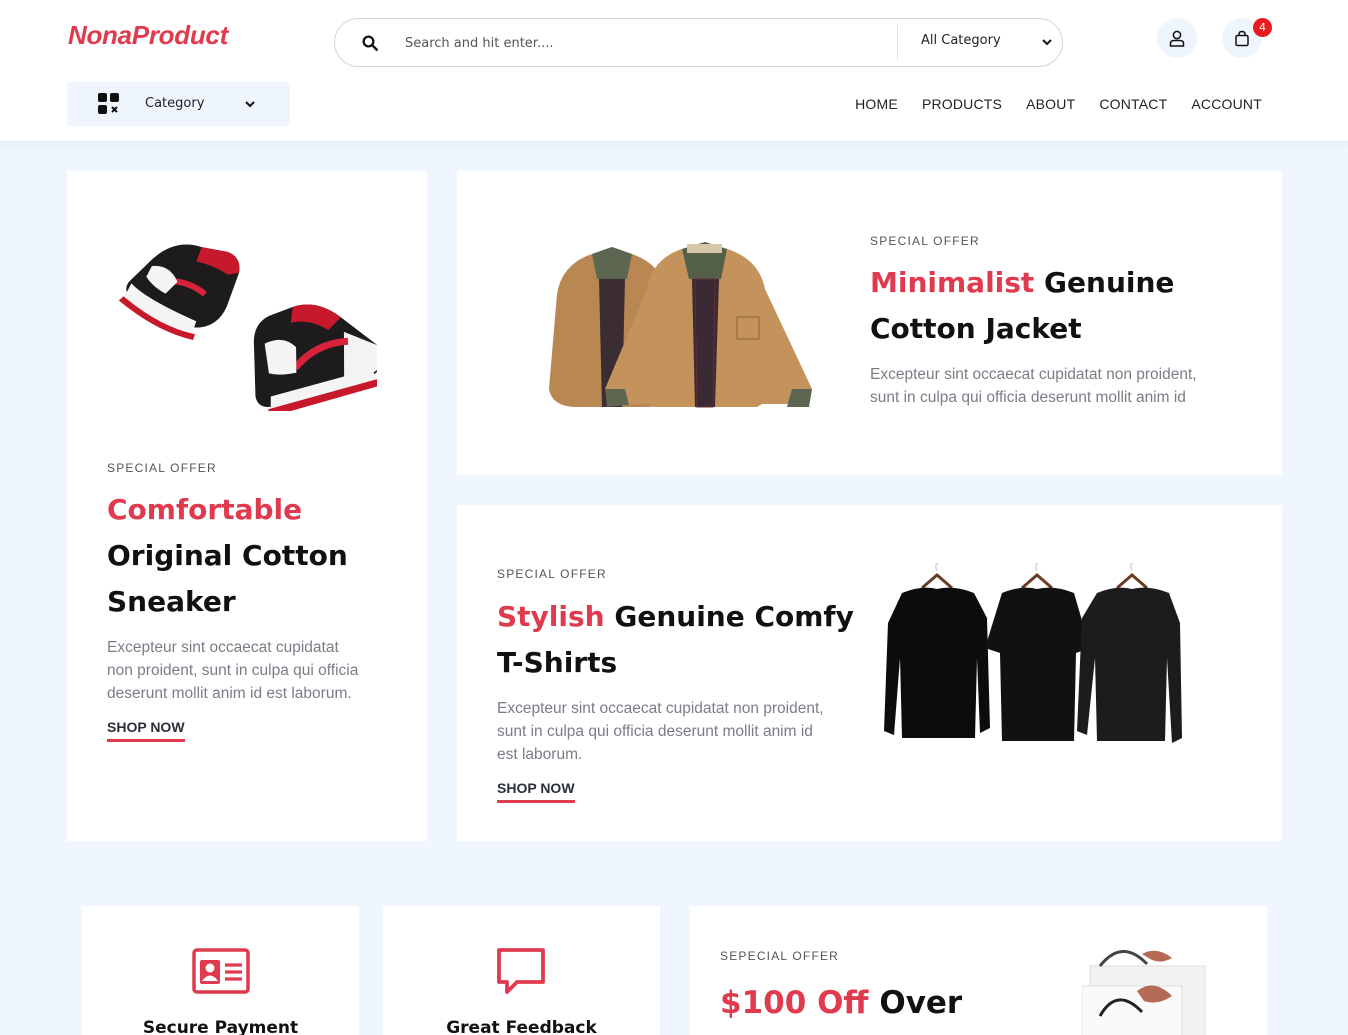  What do you see at coordinates (962, 104) in the screenshot?
I see `nav-products: PRODUCTS` at bounding box center [962, 104].